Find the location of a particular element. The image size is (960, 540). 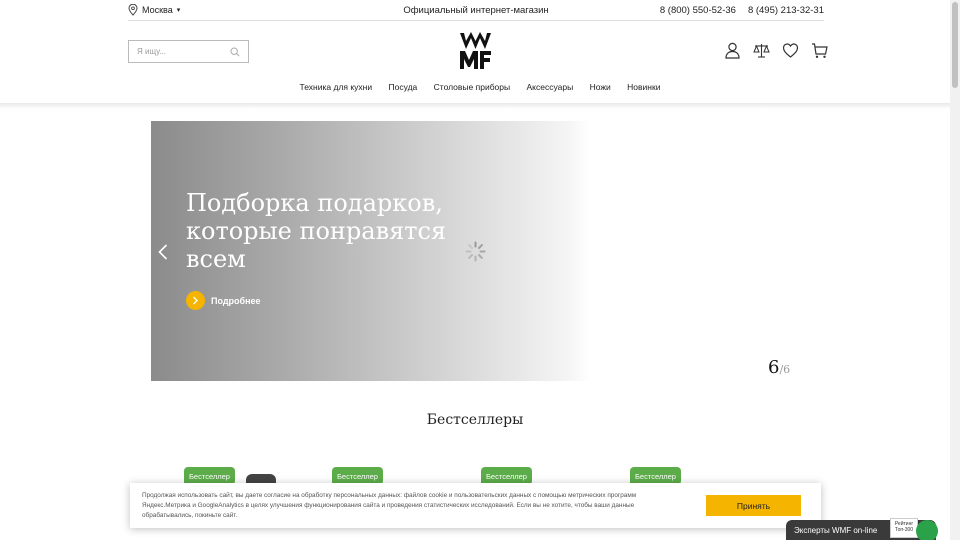

accept-cookies-button: Принять is located at coordinates (753, 505).